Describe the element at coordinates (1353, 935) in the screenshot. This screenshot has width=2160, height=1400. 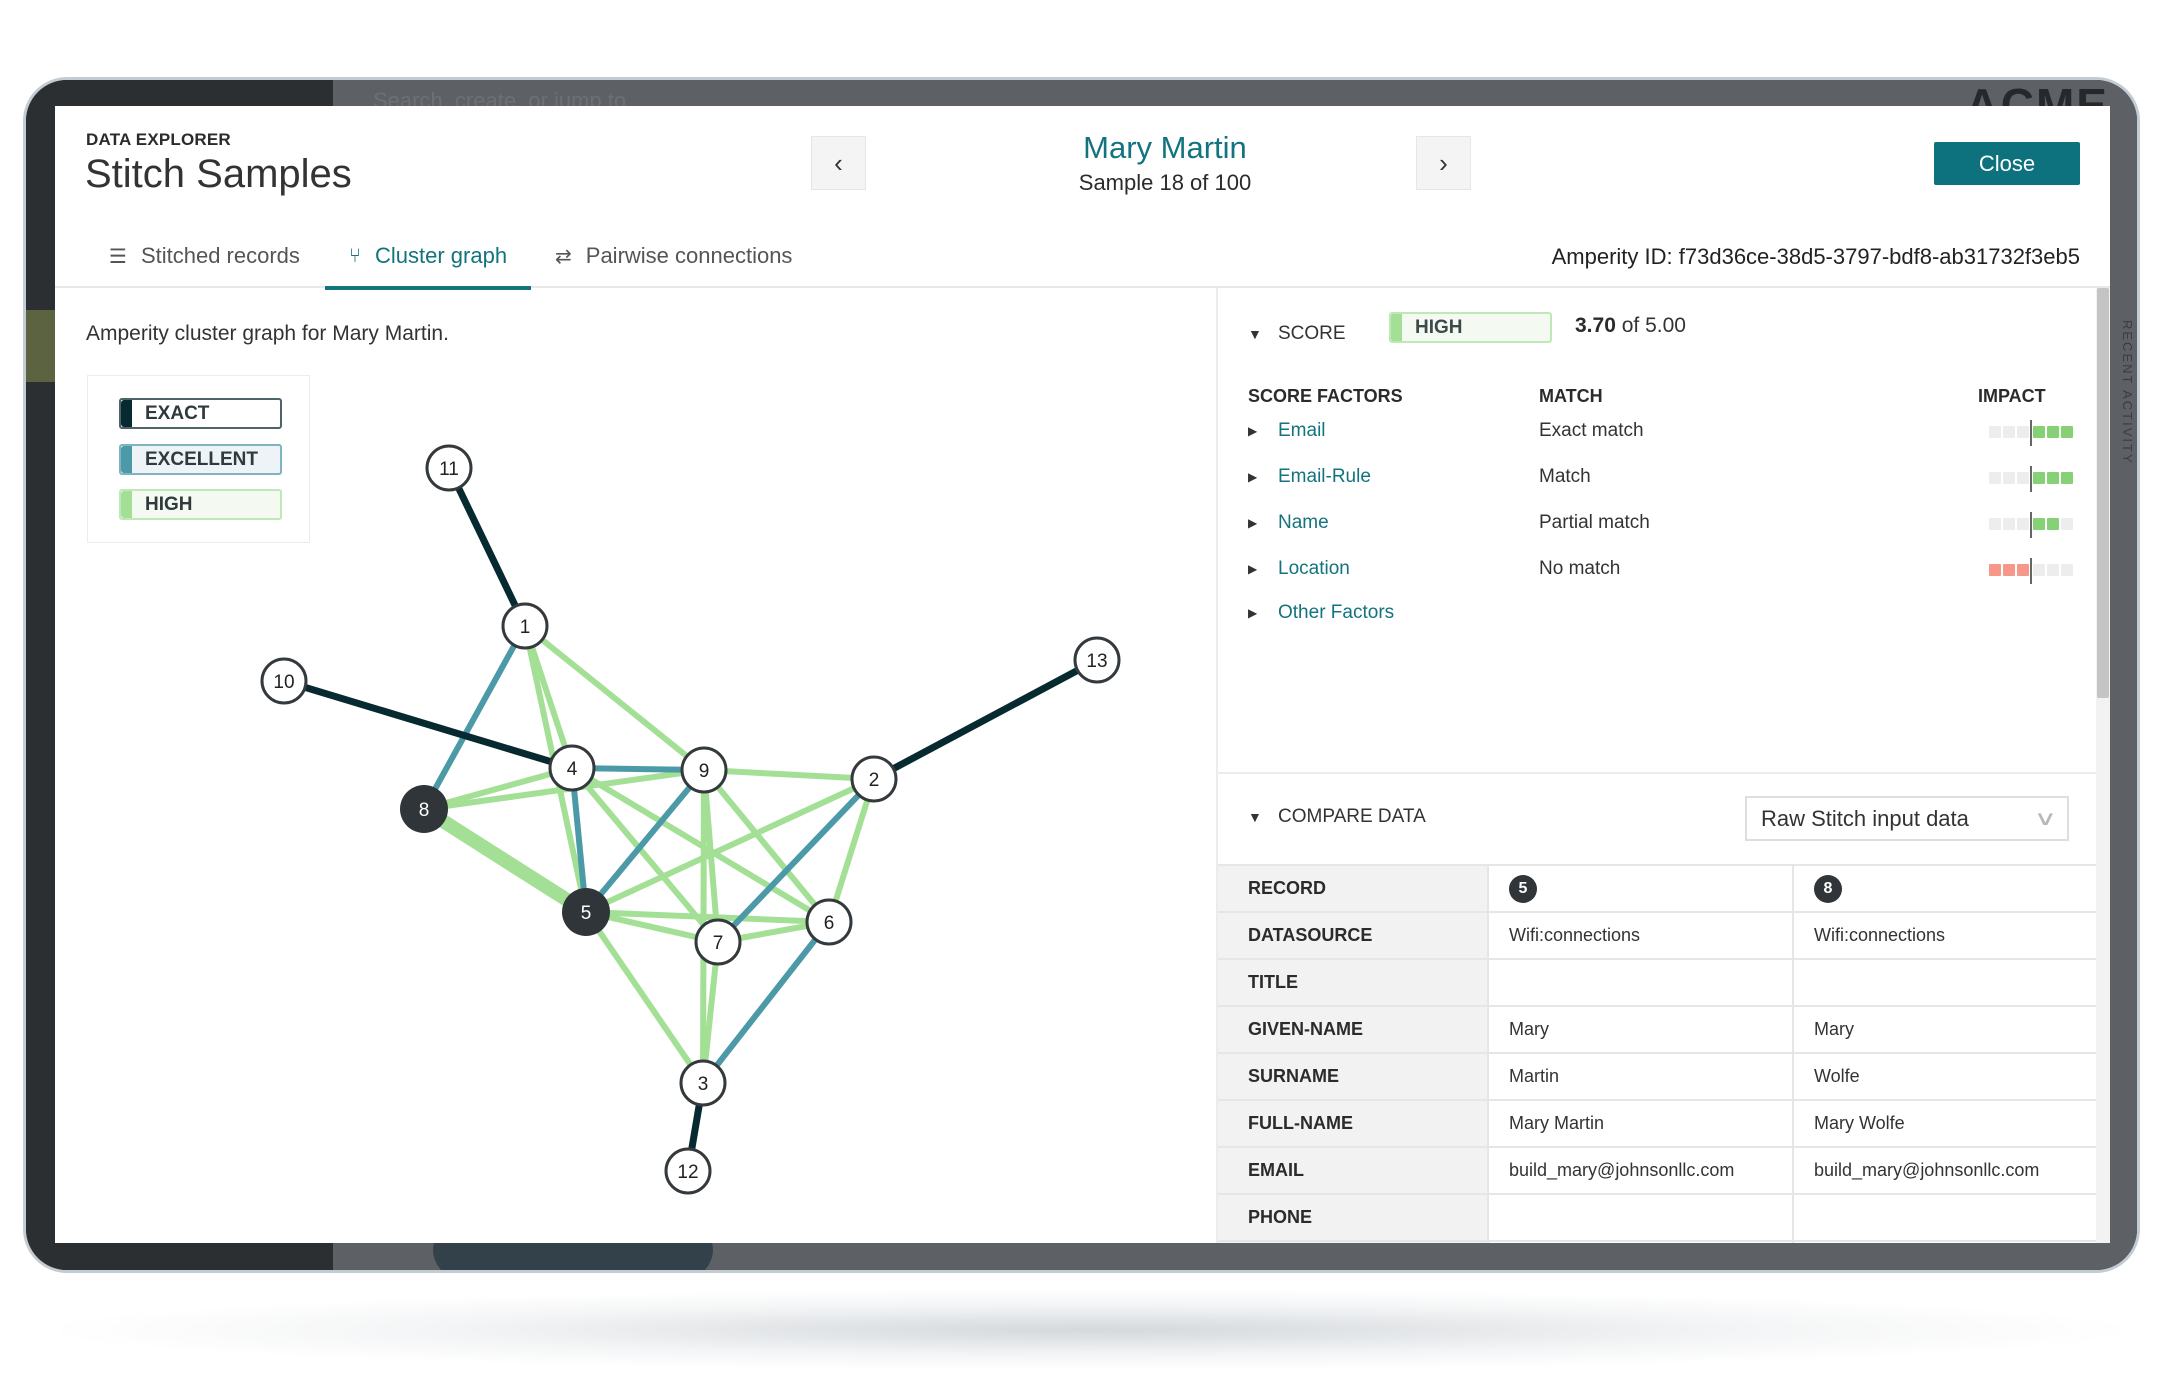
I see `field-label: DATASOURCE` at that location.